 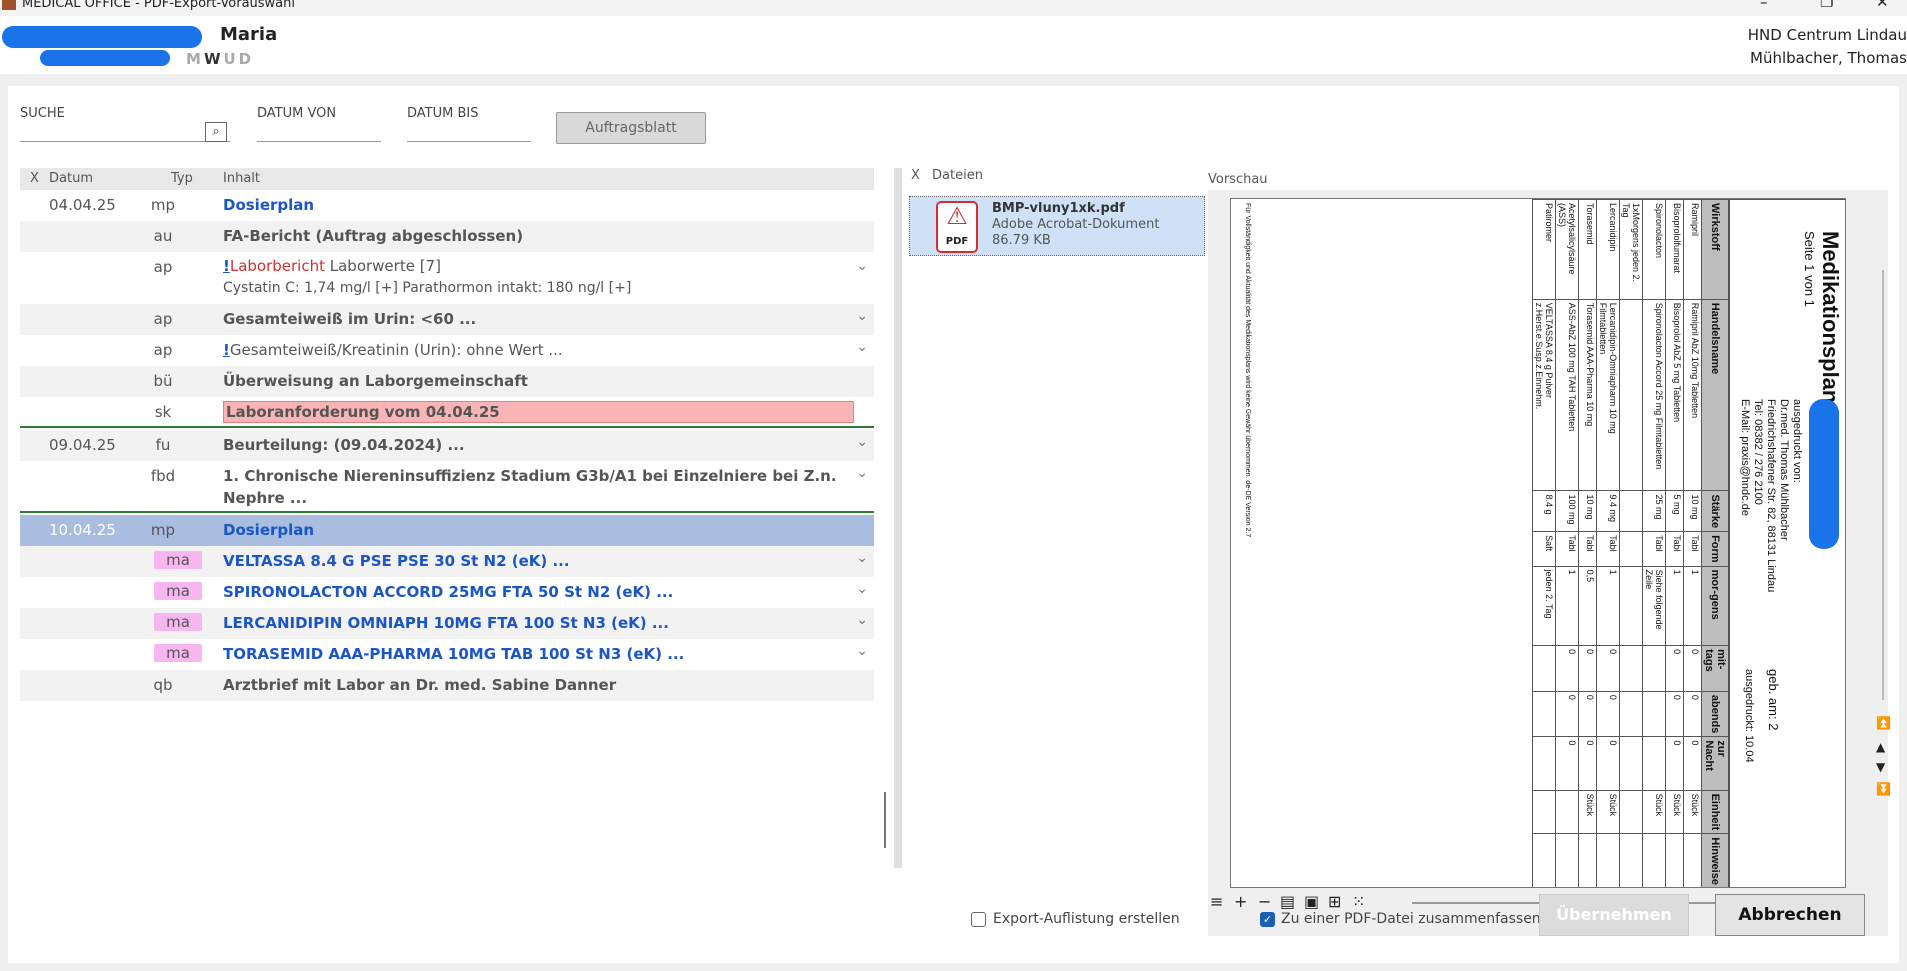 I want to click on preview-scrollbar, so click(x=1883, y=485).